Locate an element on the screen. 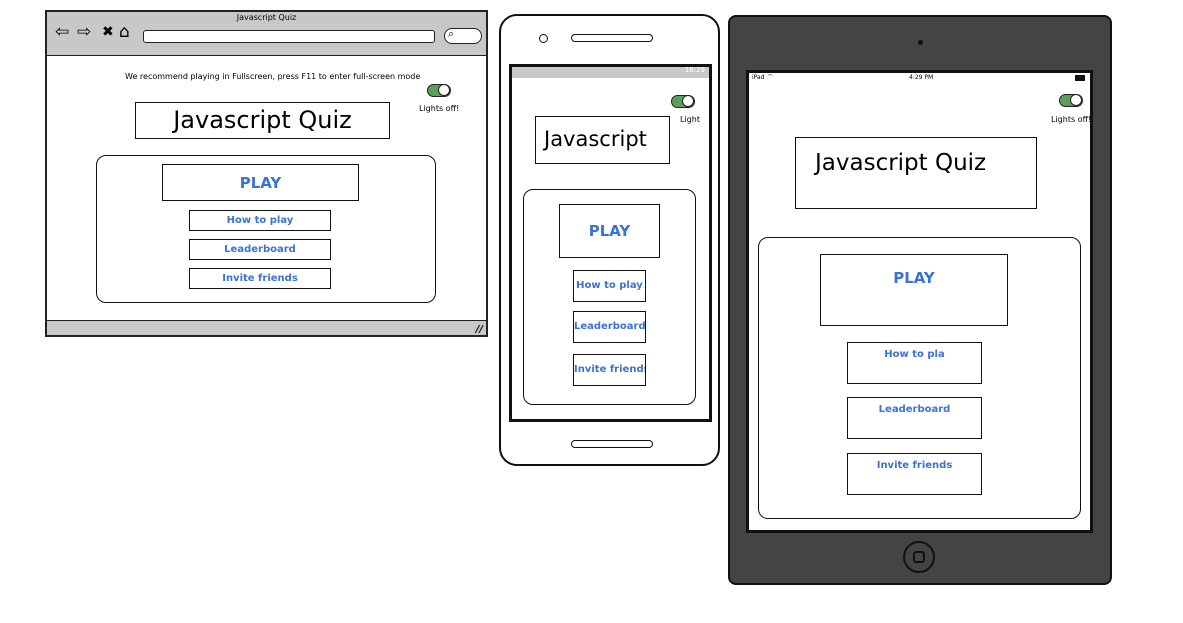 The image size is (1183, 623). home-icon: ⌂ is located at coordinates (124, 32).